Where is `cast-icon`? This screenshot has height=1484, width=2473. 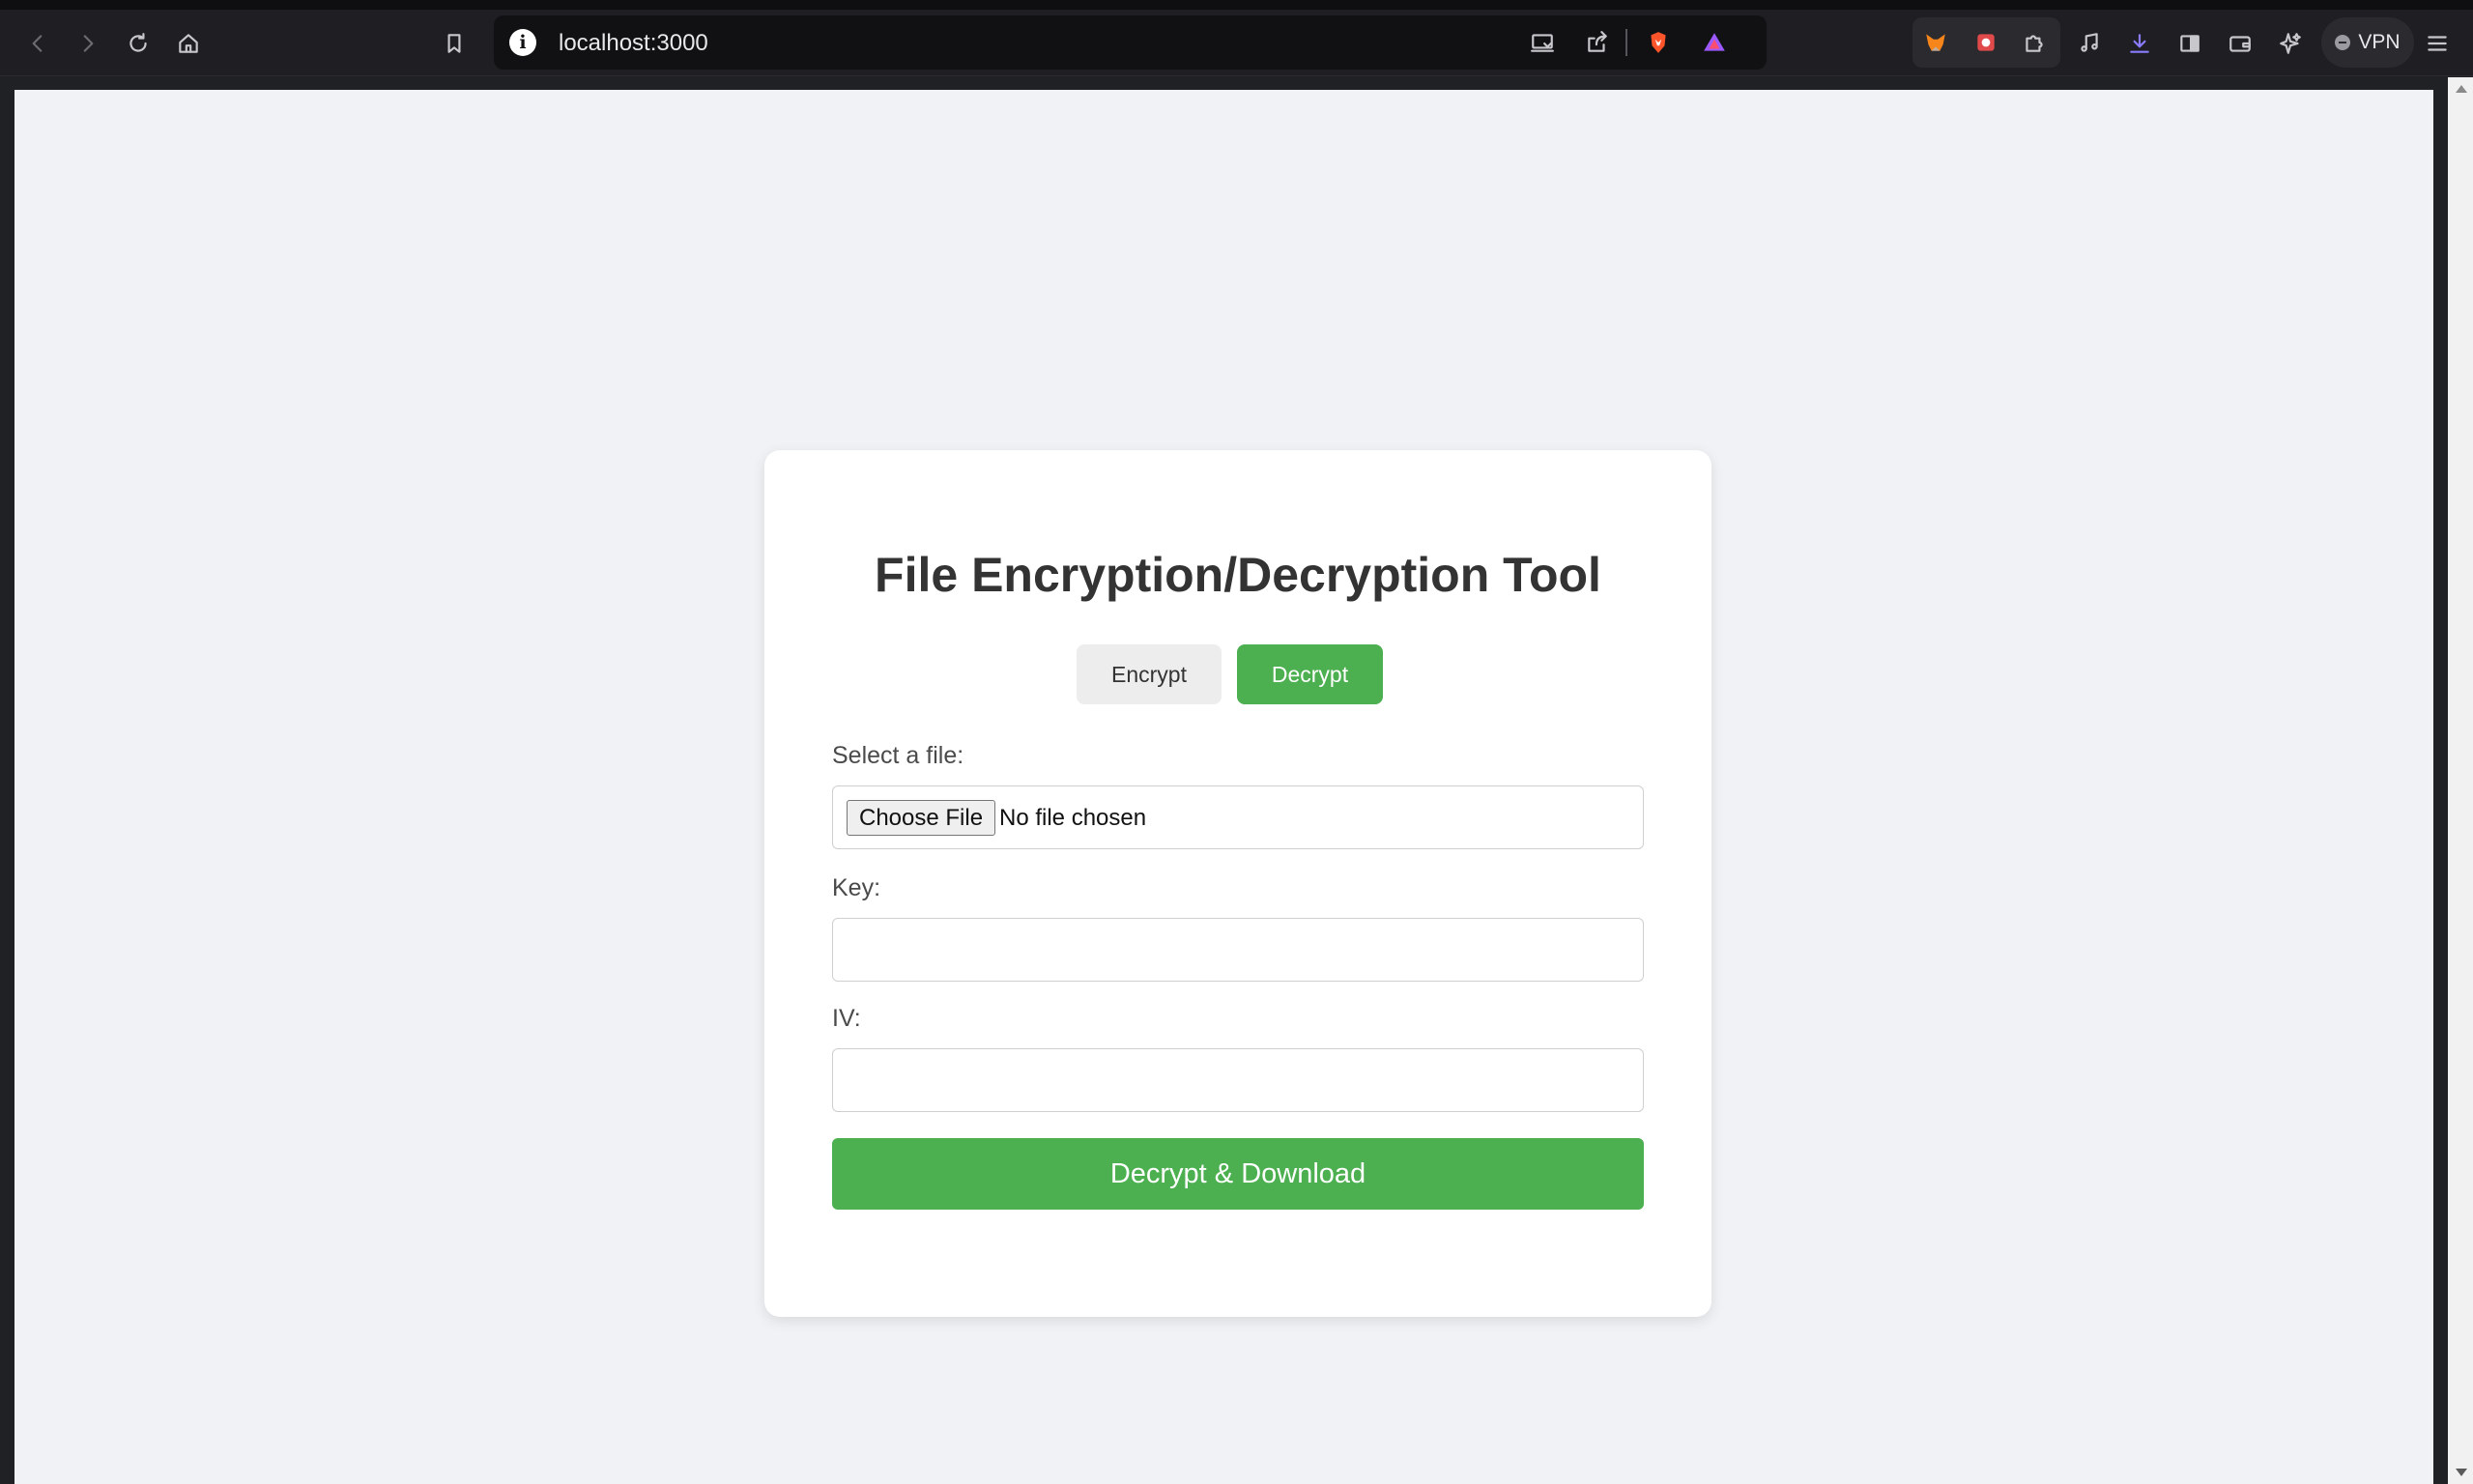
cast-icon is located at coordinates (1542, 42).